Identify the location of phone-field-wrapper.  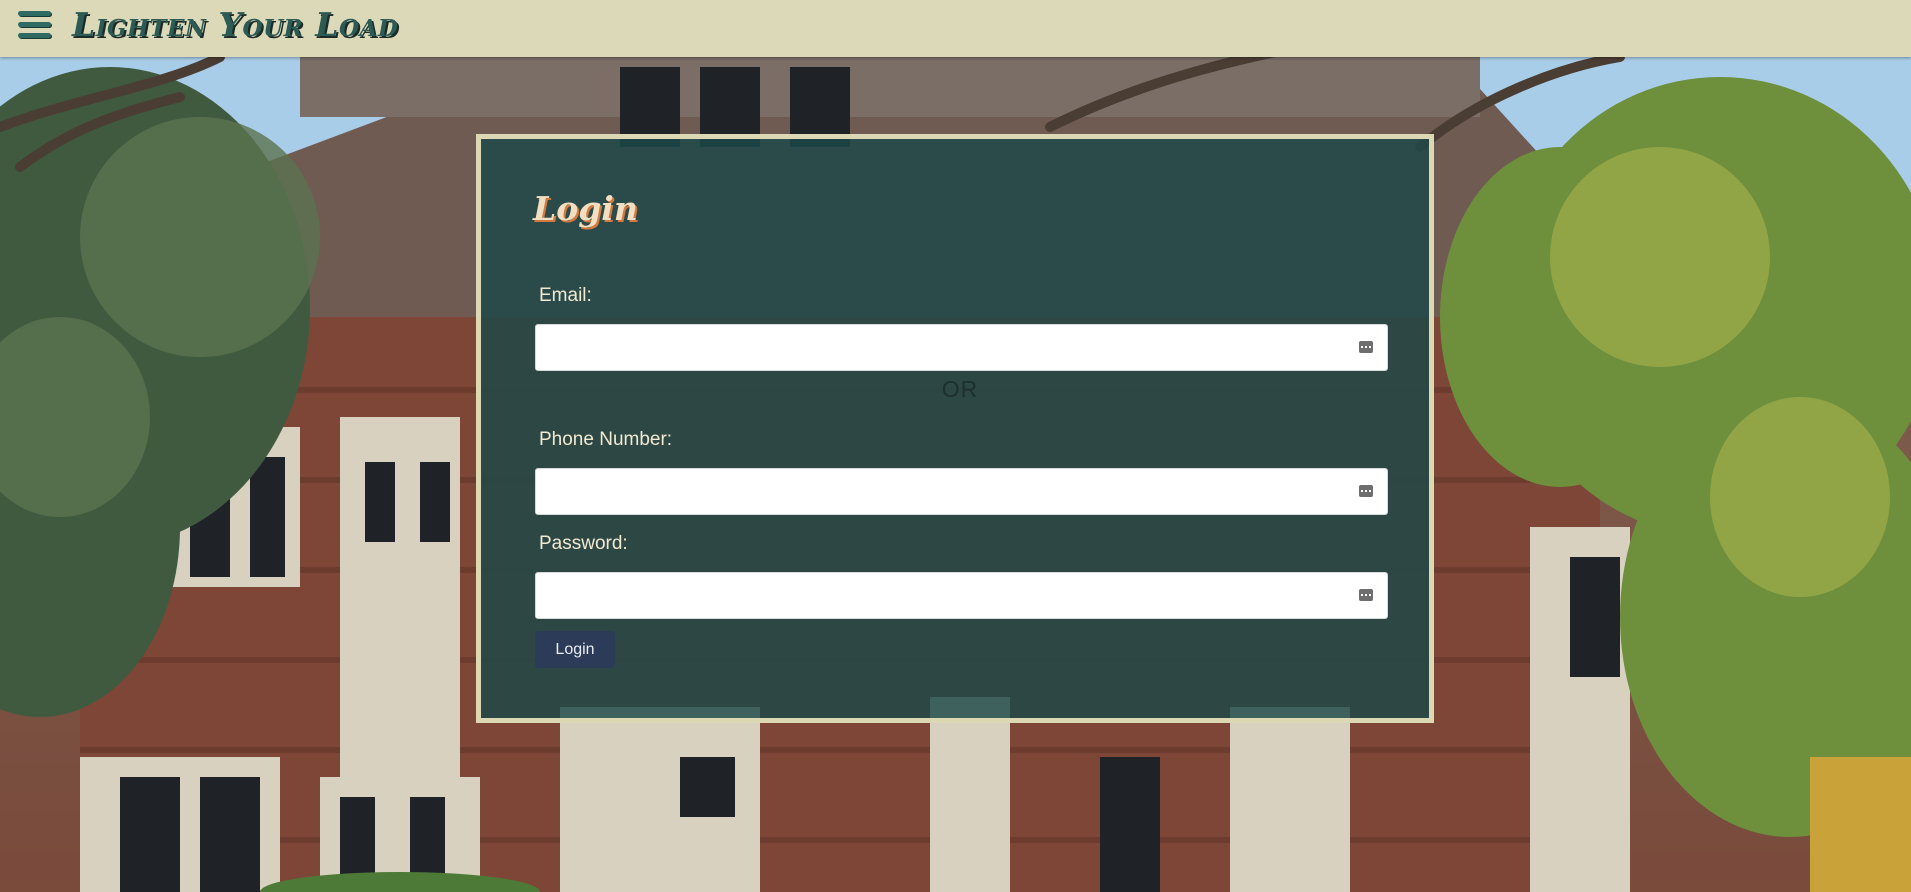
(961, 491).